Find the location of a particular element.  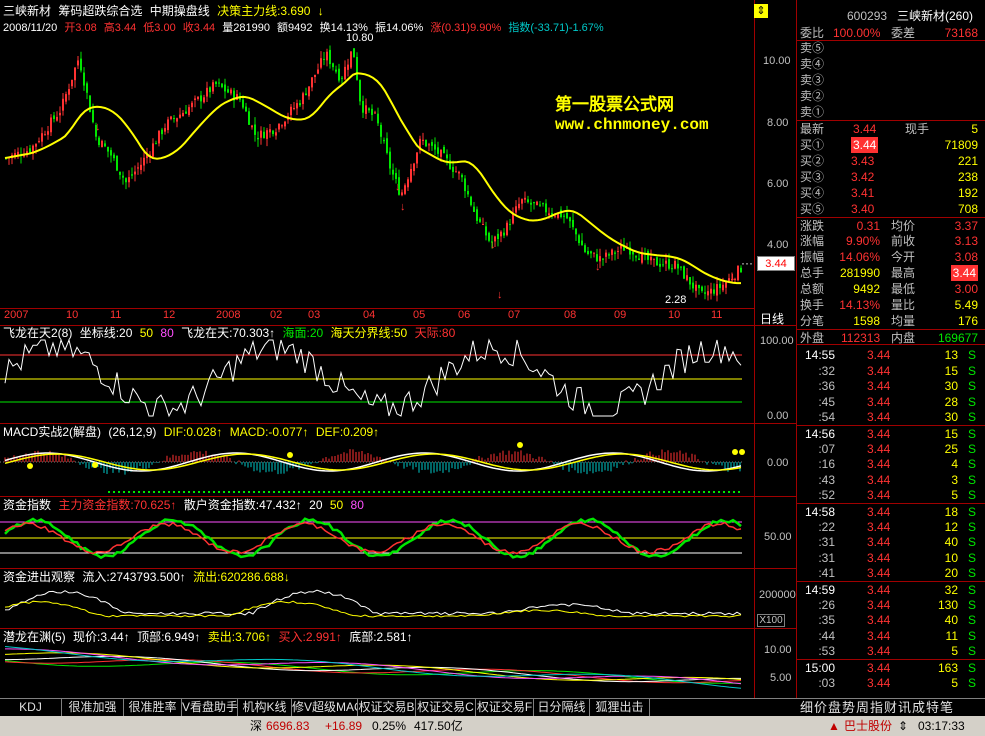

tick-row: :22 3.44 12 S is located at coordinates (891, 527).